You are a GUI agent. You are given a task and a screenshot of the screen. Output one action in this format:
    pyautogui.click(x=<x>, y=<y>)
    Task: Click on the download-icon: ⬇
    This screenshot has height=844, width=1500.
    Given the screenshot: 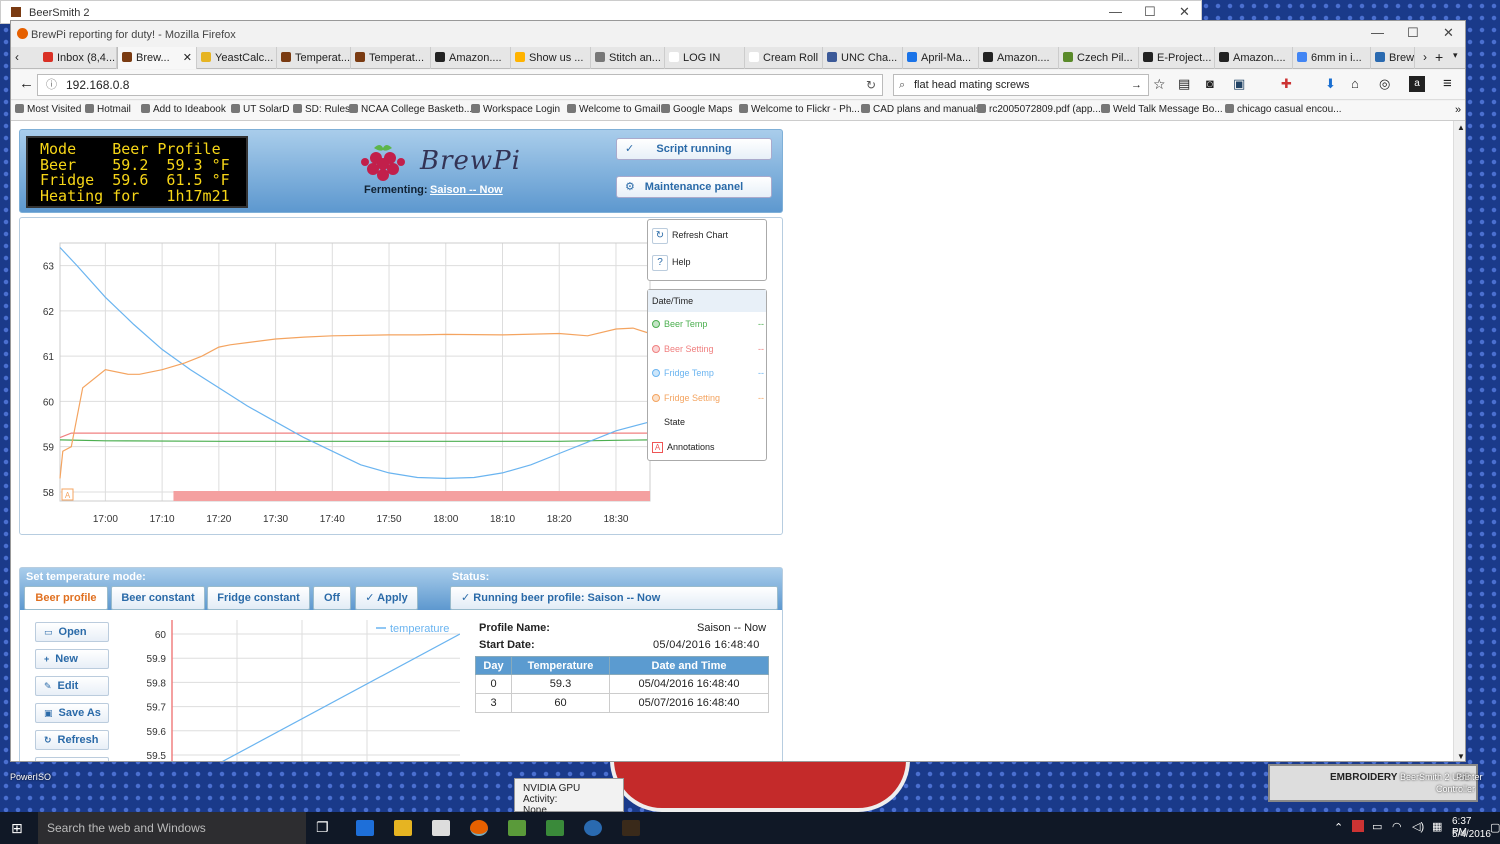 What is the action you would take?
    pyautogui.click(x=1330, y=84)
    